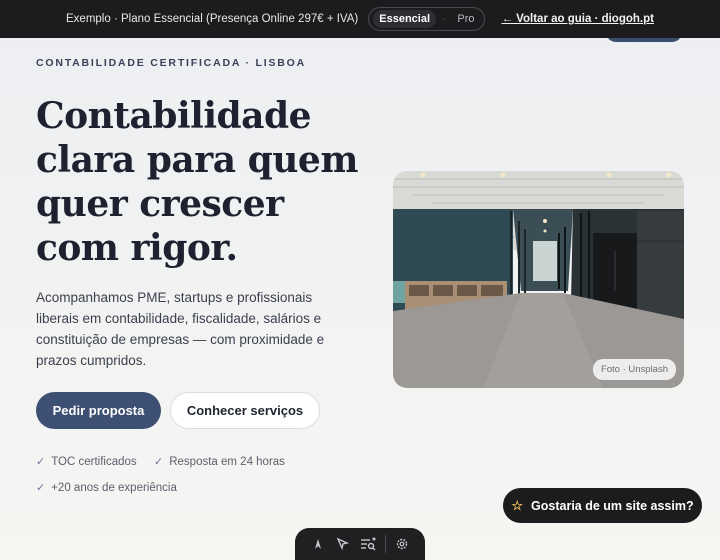 This screenshot has width=720, height=560. What do you see at coordinates (577, 19) in the screenshot?
I see `back-to-guide-link: ← Voltar ao guia · diogoh.pt` at bounding box center [577, 19].